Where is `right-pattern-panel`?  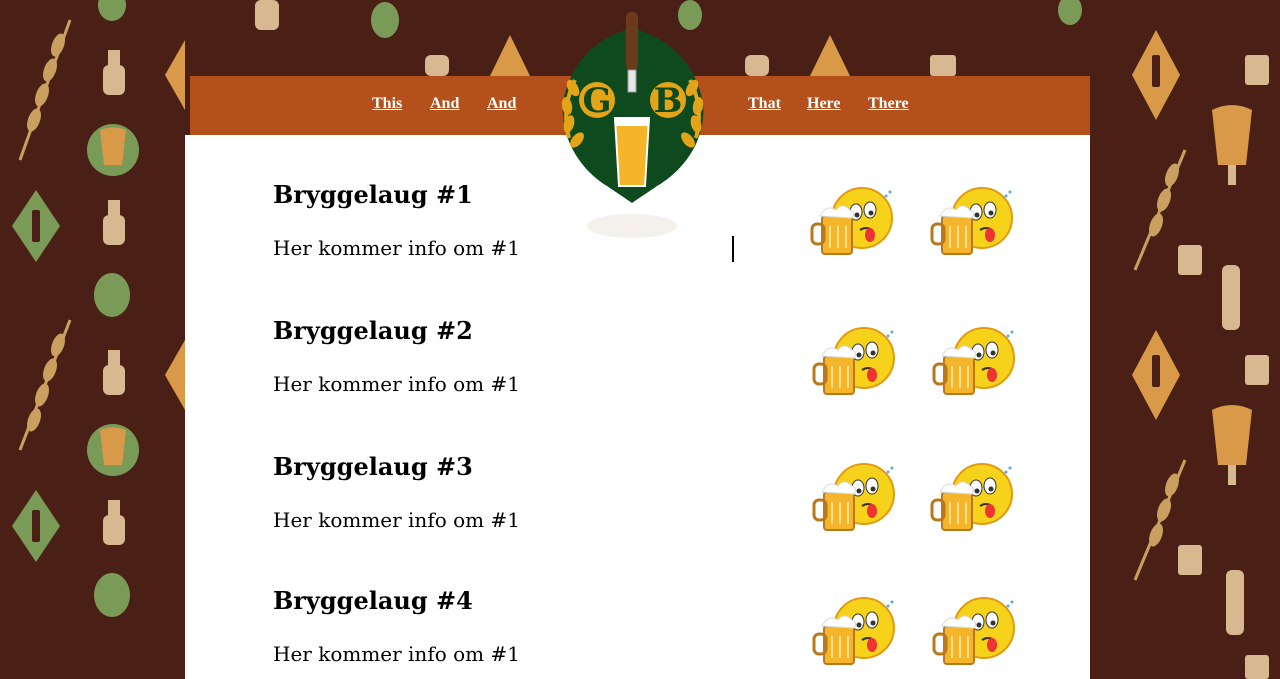 right-pattern-panel is located at coordinates (1200, 354).